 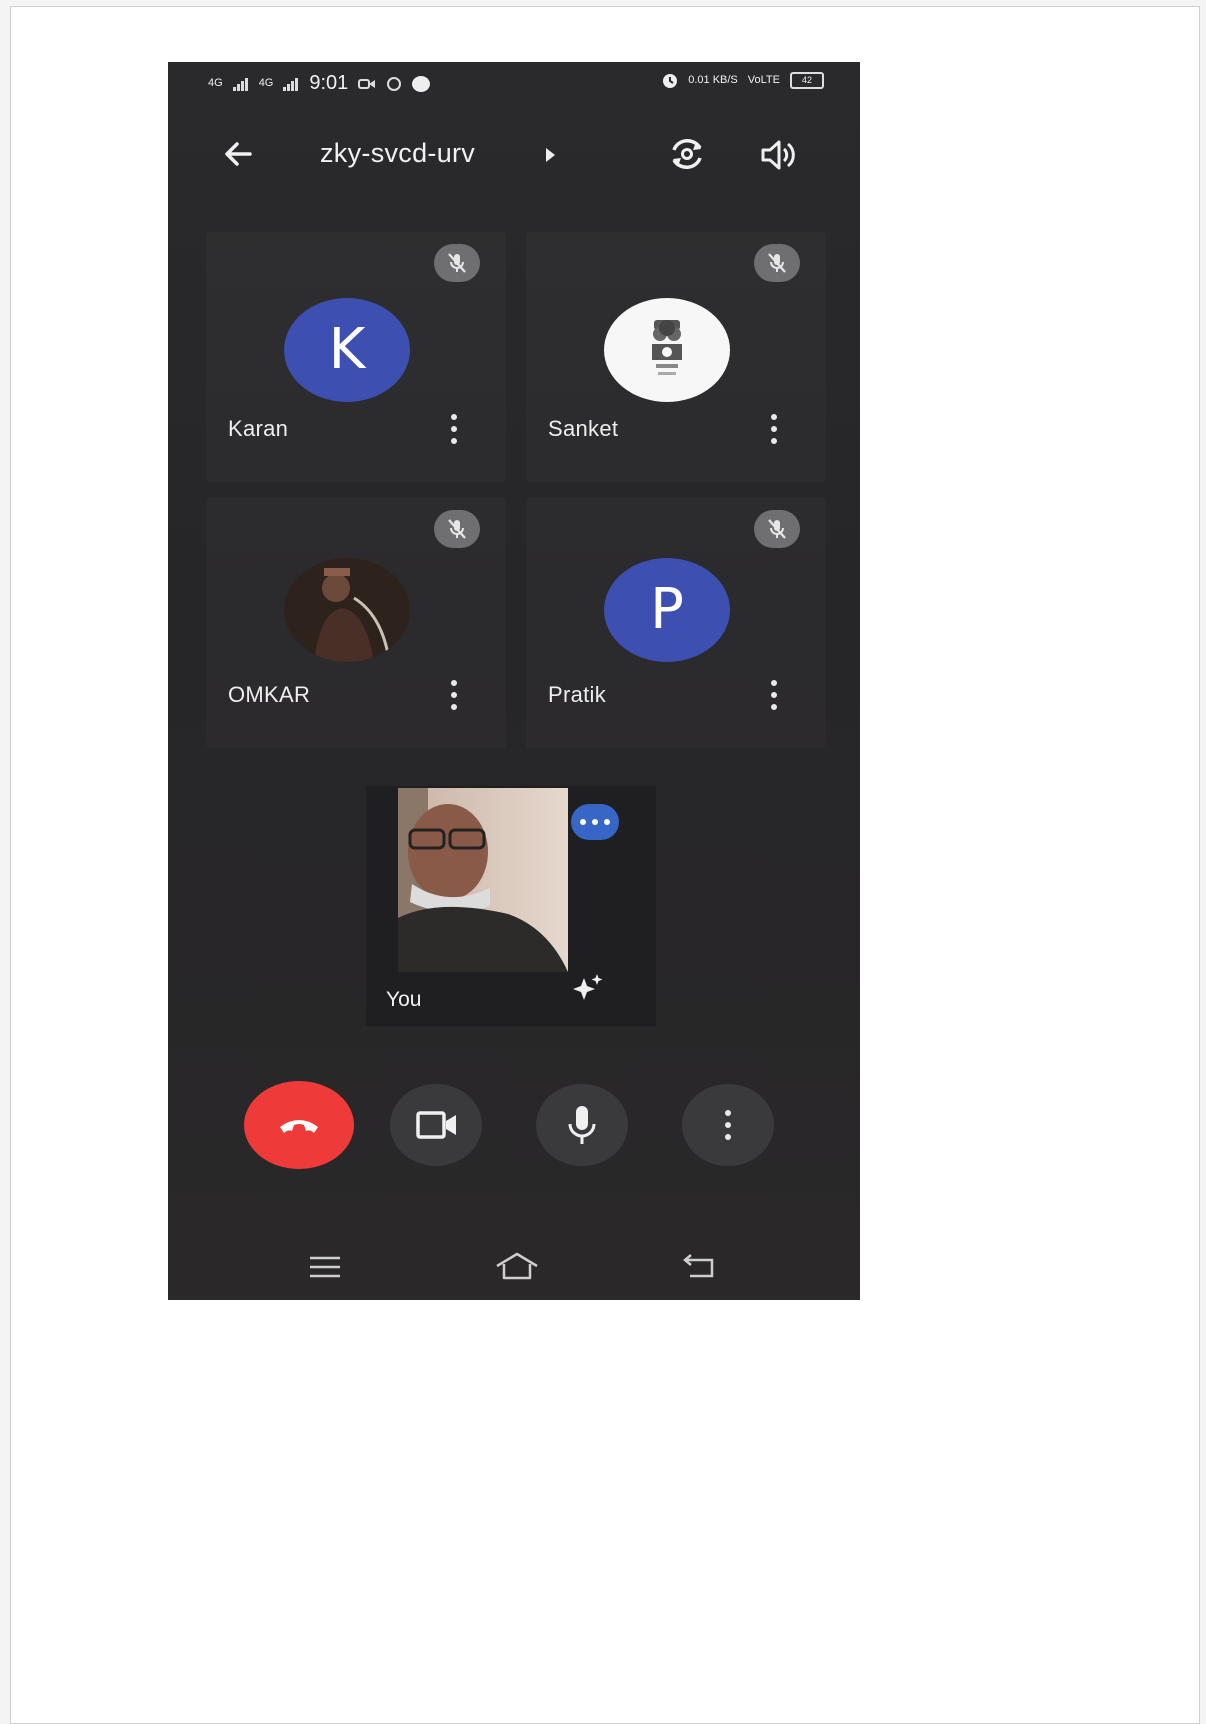 I want to click on home-icon, so click(x=517, y=1266).